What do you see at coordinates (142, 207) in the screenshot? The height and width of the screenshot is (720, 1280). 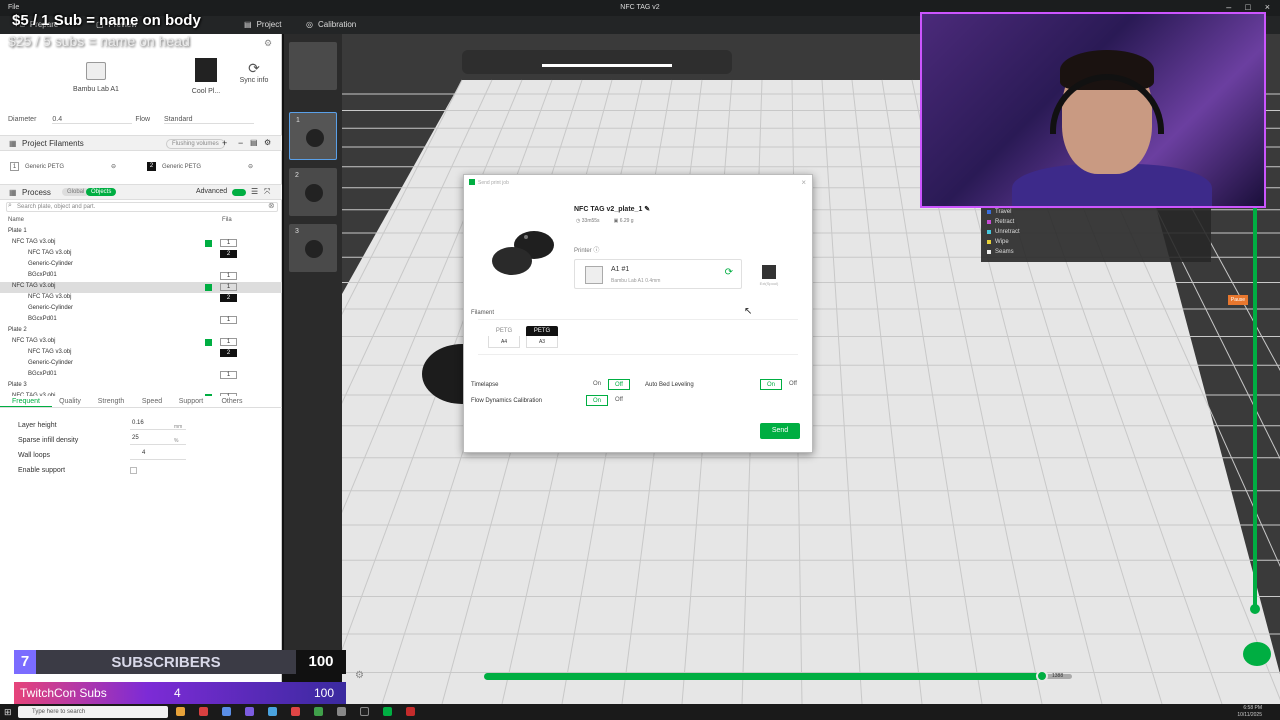 I see `object-search-input: Search plate, object and part.` at bounding box center [142, 207].